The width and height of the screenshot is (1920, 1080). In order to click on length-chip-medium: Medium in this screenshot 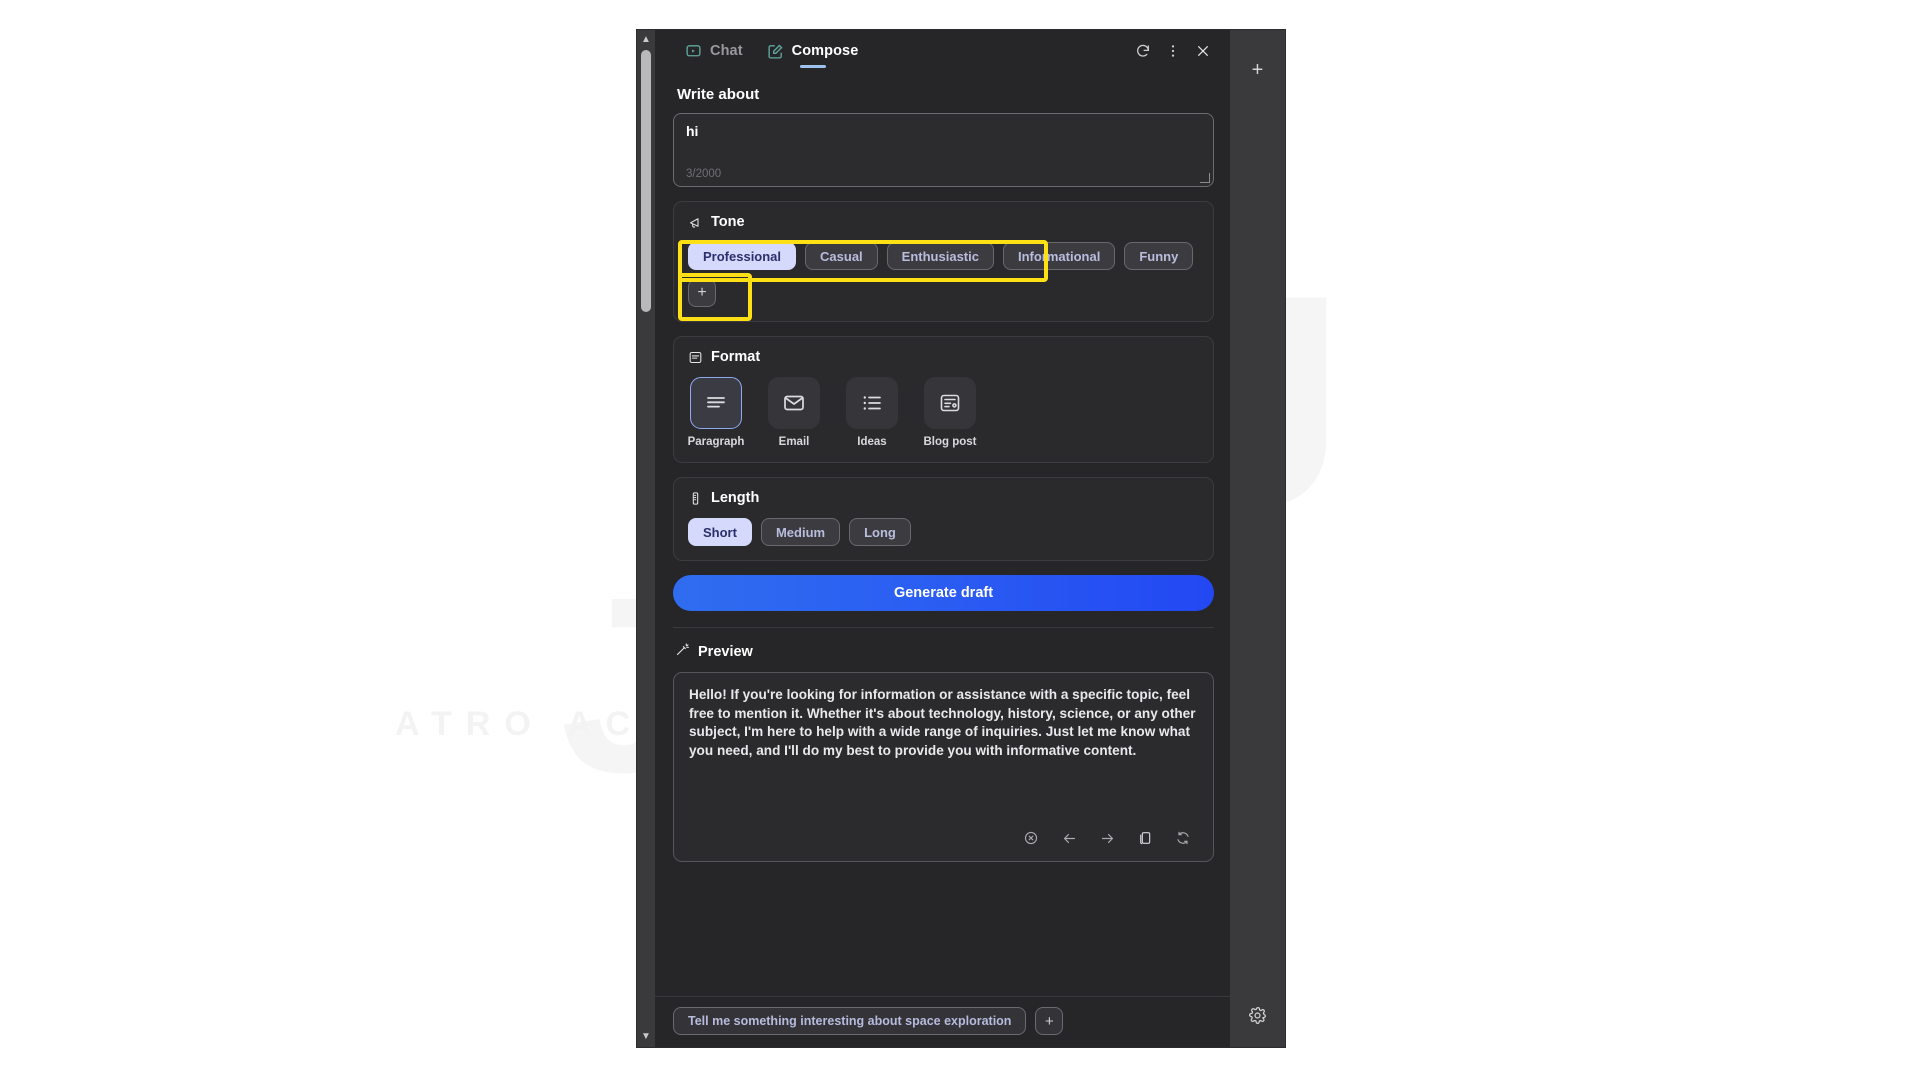, I will do `click(800, 532)`.